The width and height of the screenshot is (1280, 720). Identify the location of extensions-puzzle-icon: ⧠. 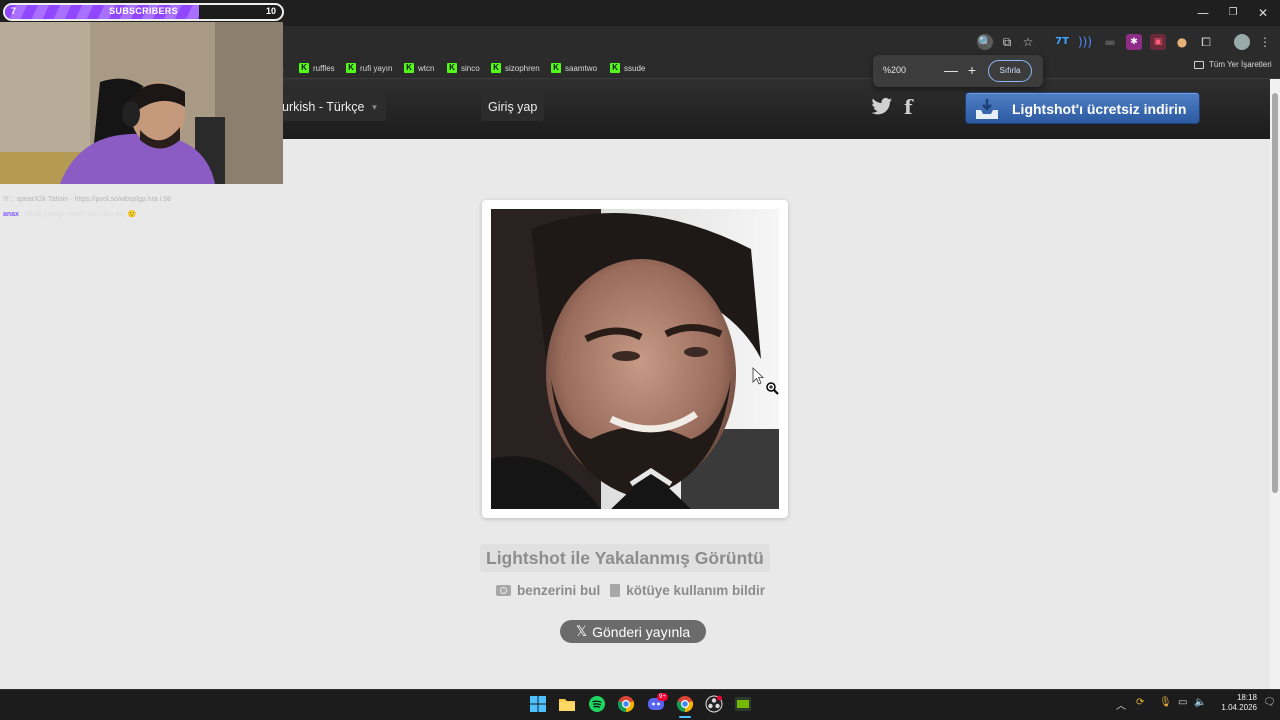
(1206, 42).